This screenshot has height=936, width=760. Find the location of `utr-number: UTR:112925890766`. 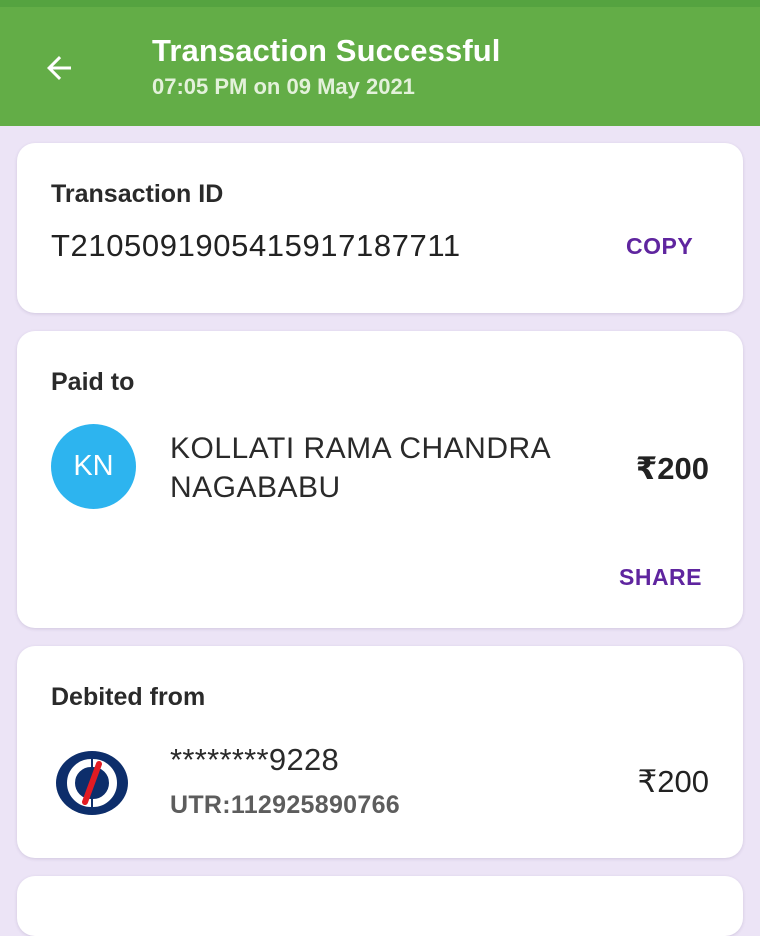

utr-number: UTR:112925890766 is located at coordinates (285, 805).